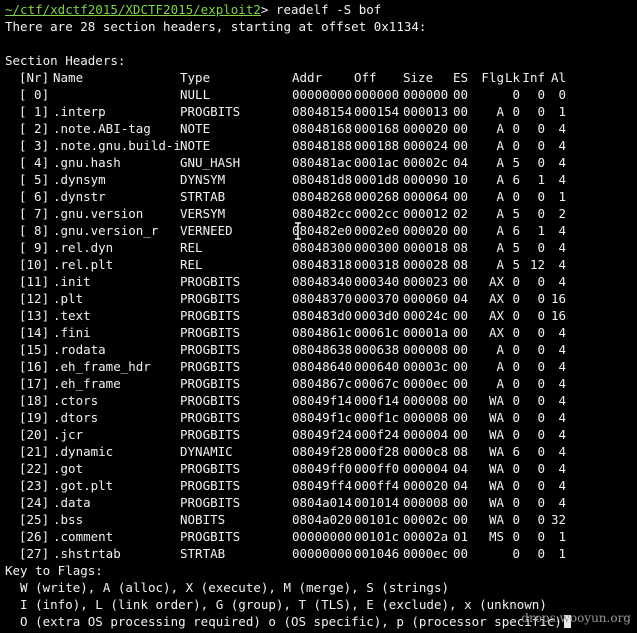 The width and height of the screenshot is (637, 633). What do you see at coordinates (562, 94) in the screenshot?
I see `cell-al: 0` at bounding box center [562, 94].